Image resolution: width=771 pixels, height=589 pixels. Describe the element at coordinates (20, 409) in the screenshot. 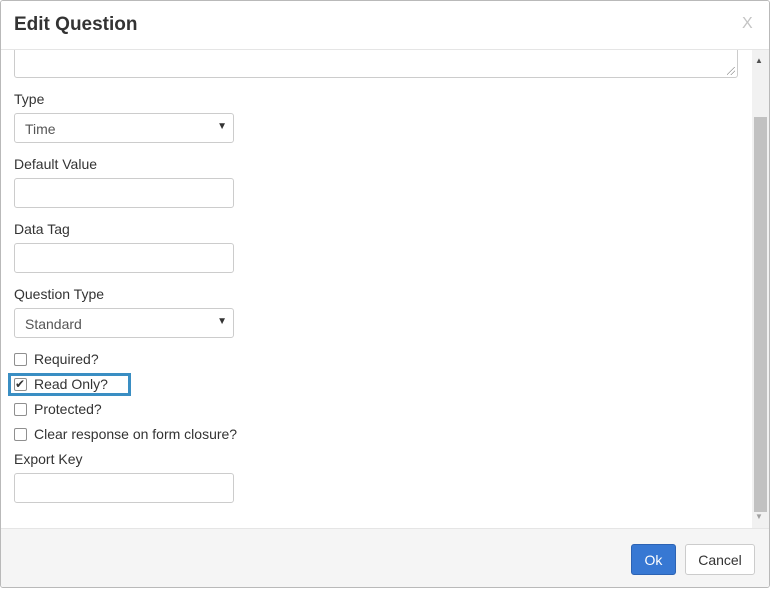

I see `protected-checkbox` at that location.